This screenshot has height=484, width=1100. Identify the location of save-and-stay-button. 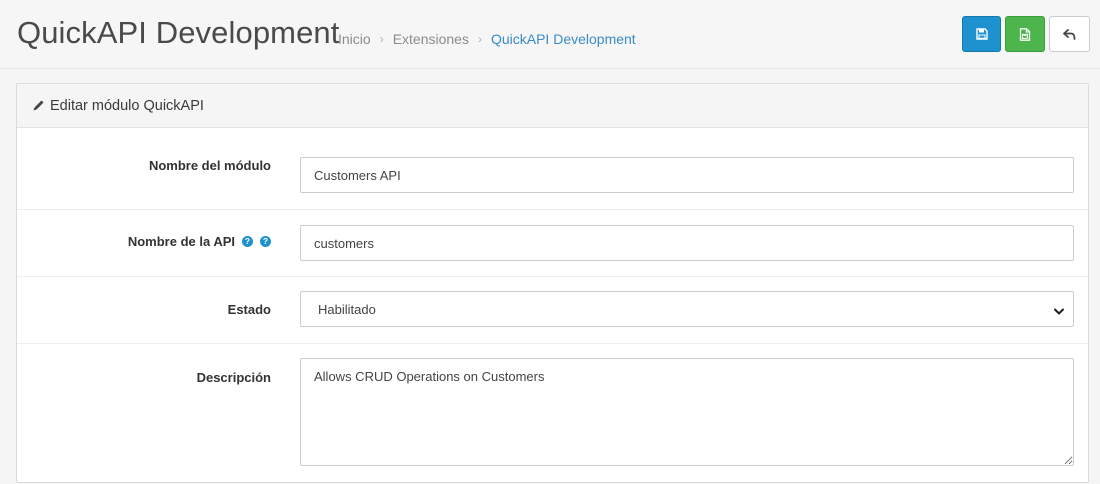
(1025, 34).